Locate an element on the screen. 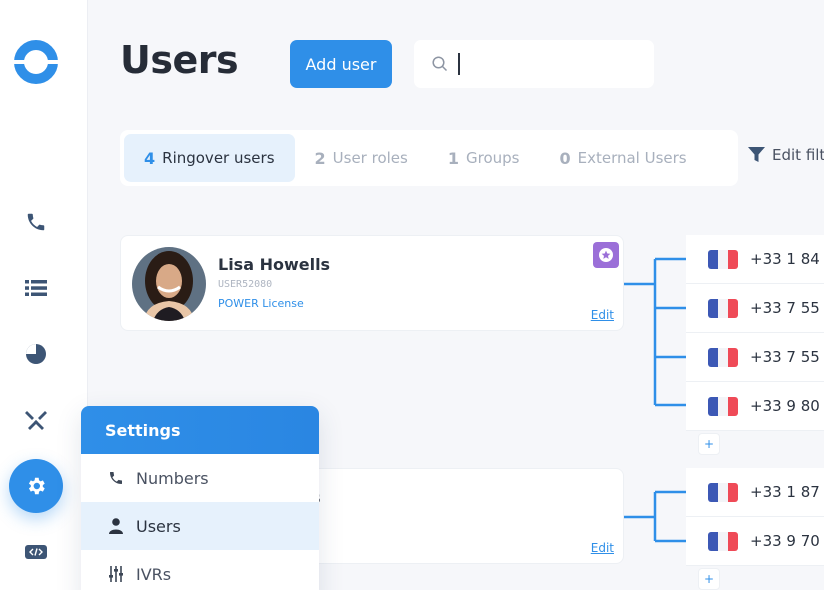 The width and height of the screenshot is (824, 590). star-icon is located at coordinates (606, 255).